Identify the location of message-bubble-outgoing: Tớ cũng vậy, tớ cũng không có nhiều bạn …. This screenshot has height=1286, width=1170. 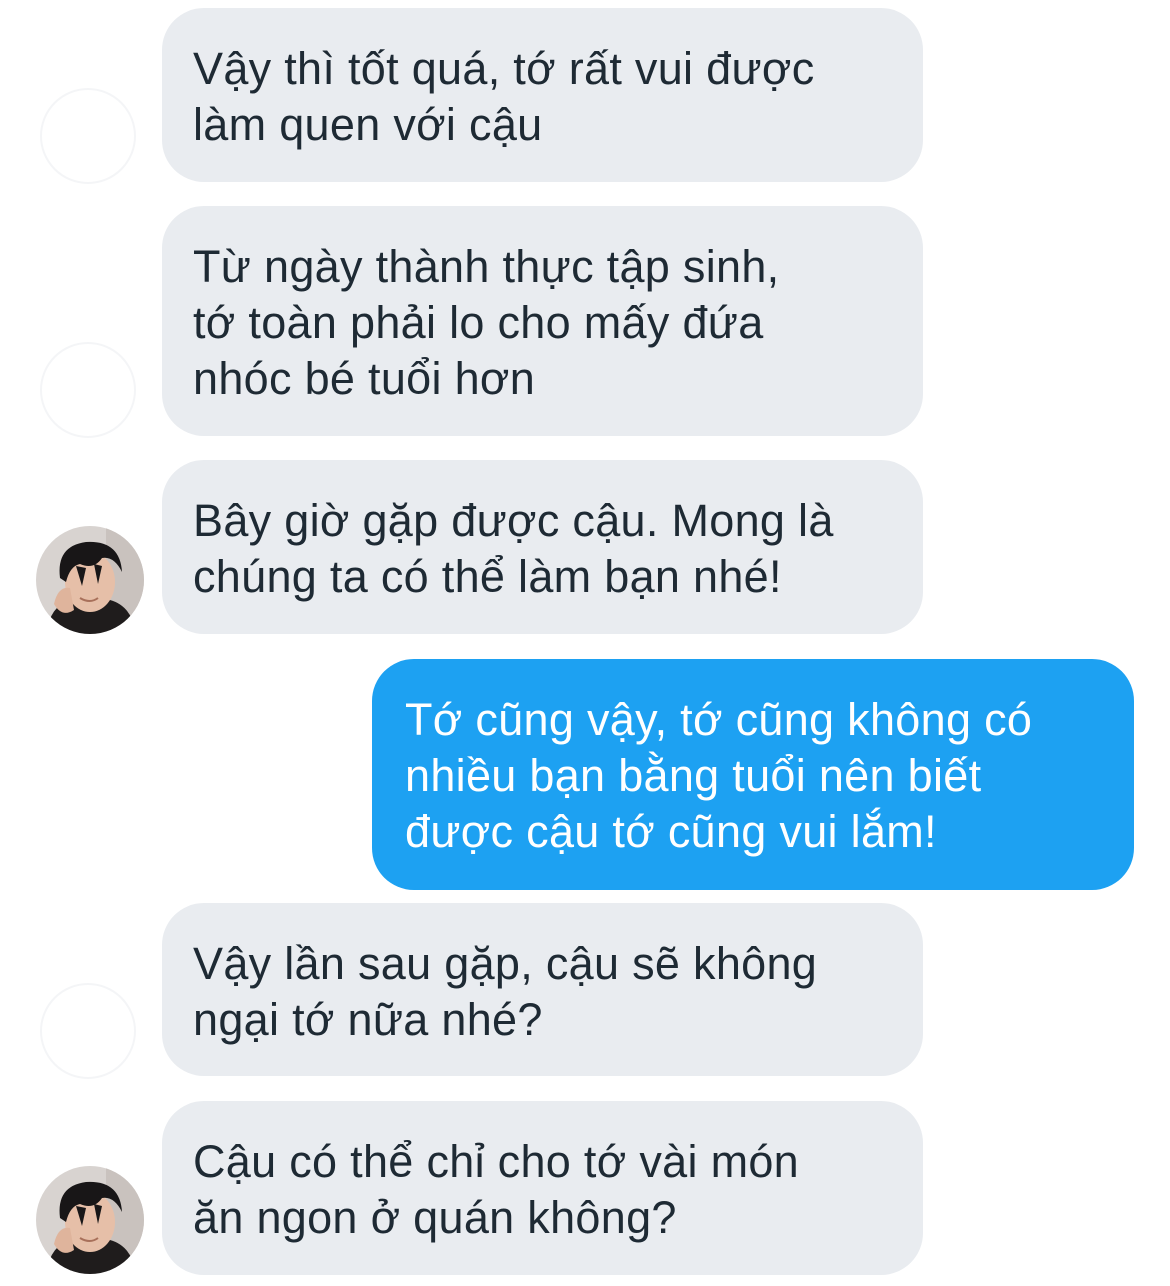
(753, 774).